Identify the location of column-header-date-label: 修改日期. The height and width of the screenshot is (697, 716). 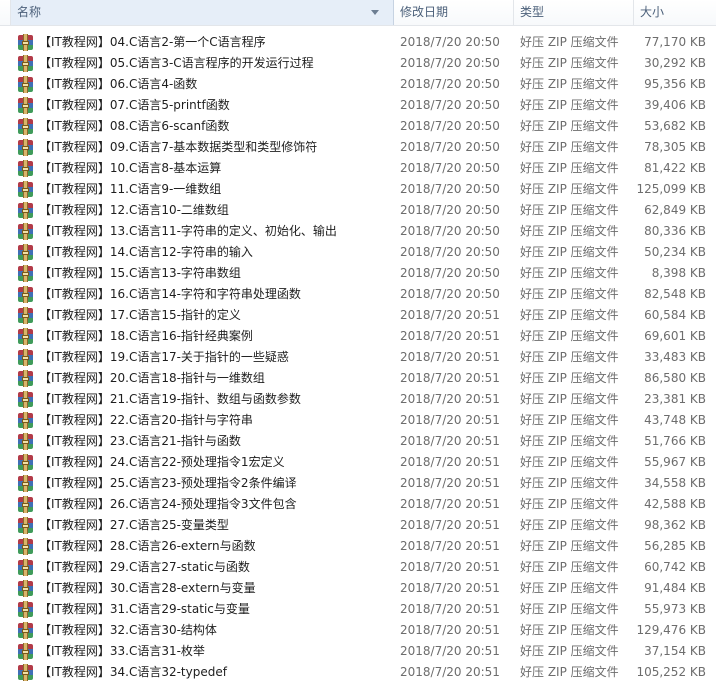
(424, 12).